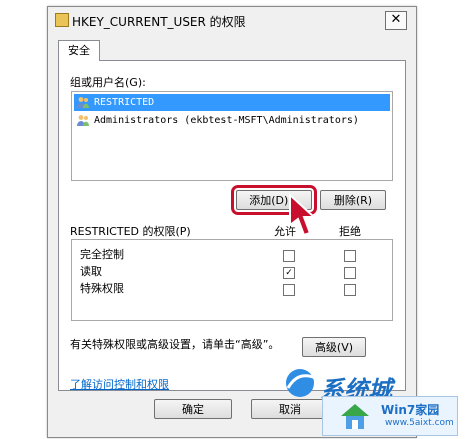 The width and height of the screenshot is (467, 439). What do you see at coordinates (108, 82) in the screenshot?
I see `groups-label: 组或用户名(G):` at bounding box center [108, 82].